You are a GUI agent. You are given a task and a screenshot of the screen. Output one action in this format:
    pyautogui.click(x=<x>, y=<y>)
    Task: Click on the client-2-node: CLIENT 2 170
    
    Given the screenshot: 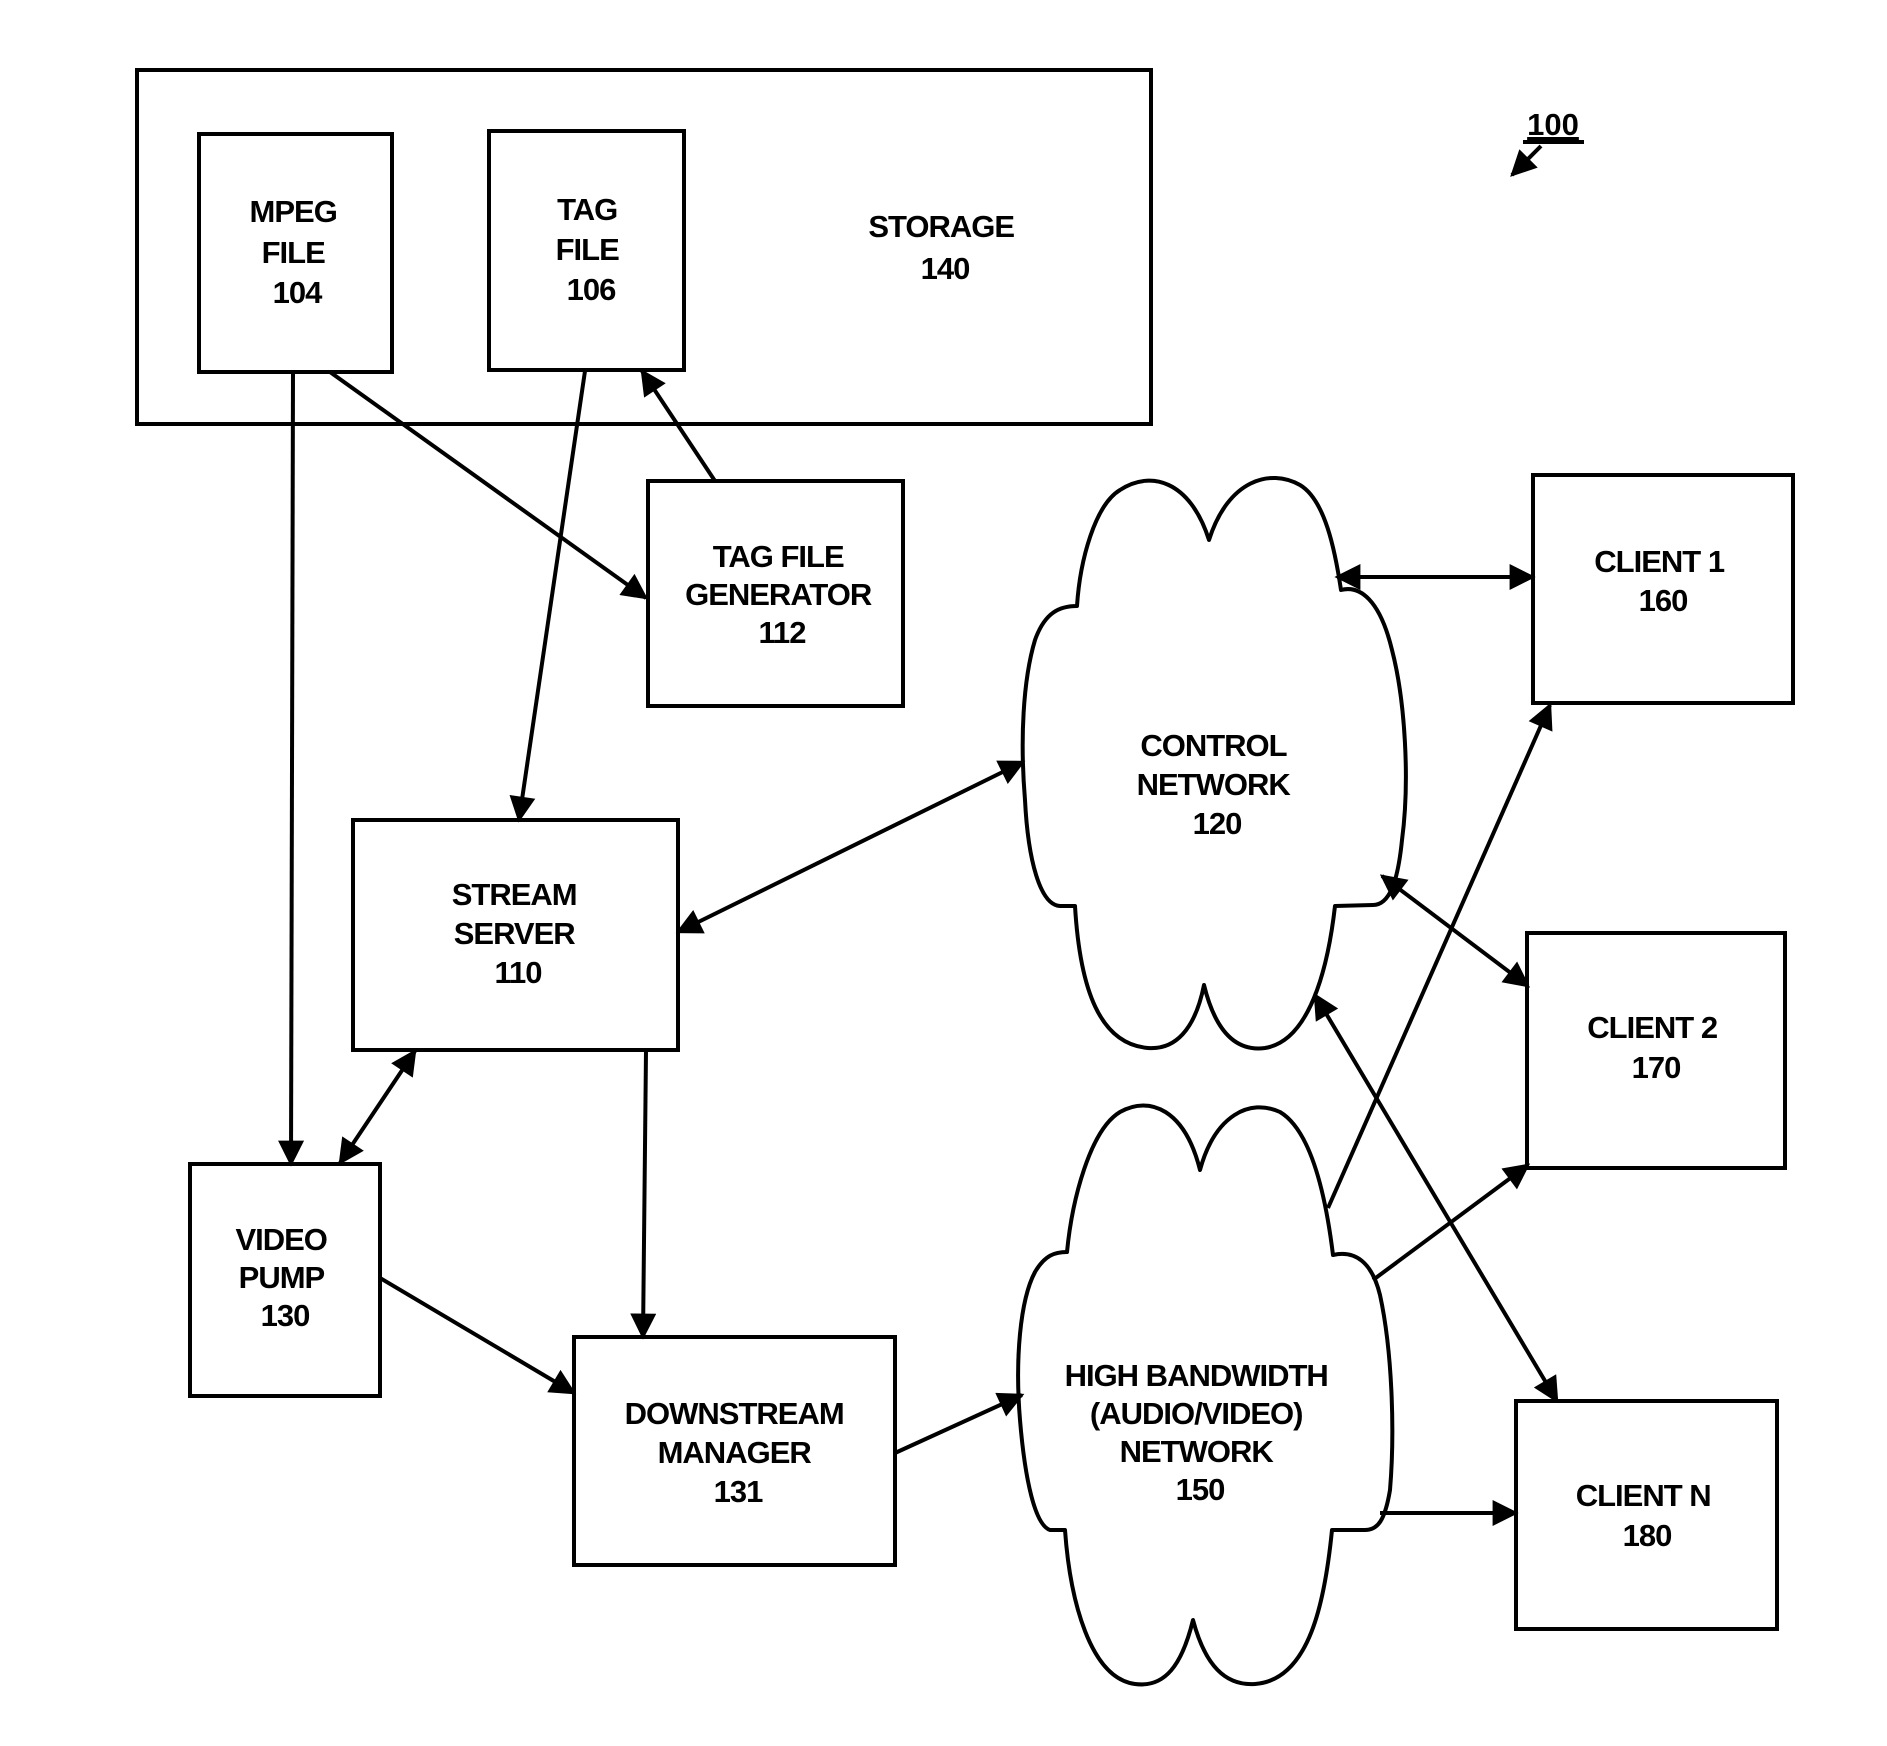 What is the action you would take?
    pyautogui.click(x=1656, y=1050)
    